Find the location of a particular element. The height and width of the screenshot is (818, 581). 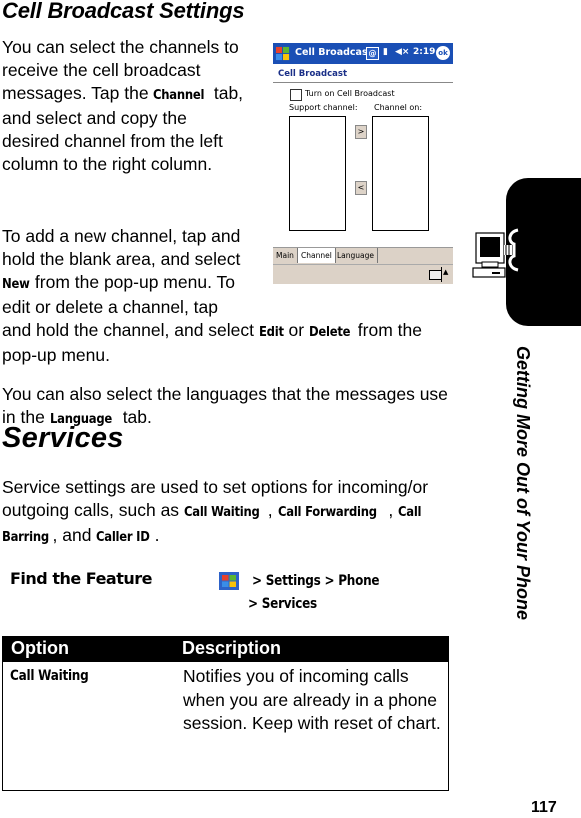

device-command-bar: ▲ is located at coordinates (363, 274).